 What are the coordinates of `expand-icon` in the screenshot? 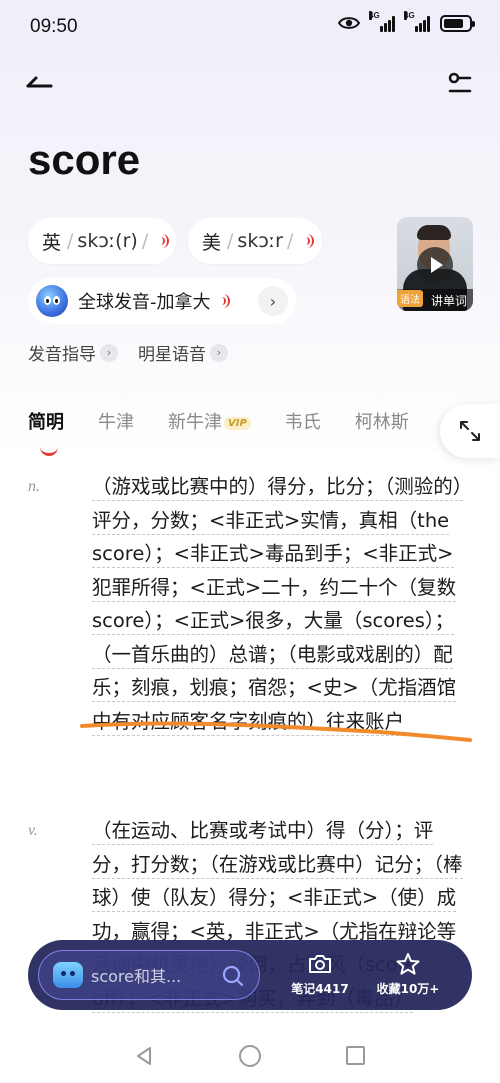 It's located at (470, 431).